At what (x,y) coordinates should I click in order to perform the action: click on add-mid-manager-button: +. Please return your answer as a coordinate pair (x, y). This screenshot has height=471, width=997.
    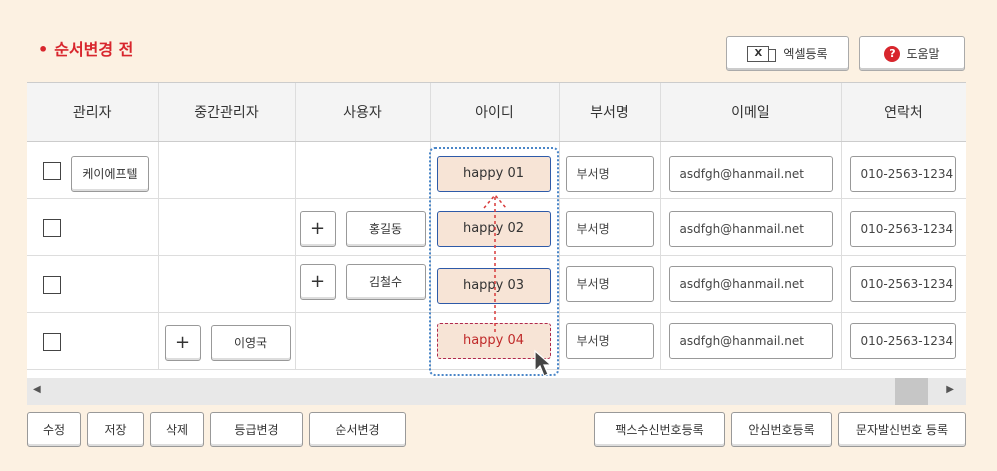
    Looking at the image, I should click on (182, 342).